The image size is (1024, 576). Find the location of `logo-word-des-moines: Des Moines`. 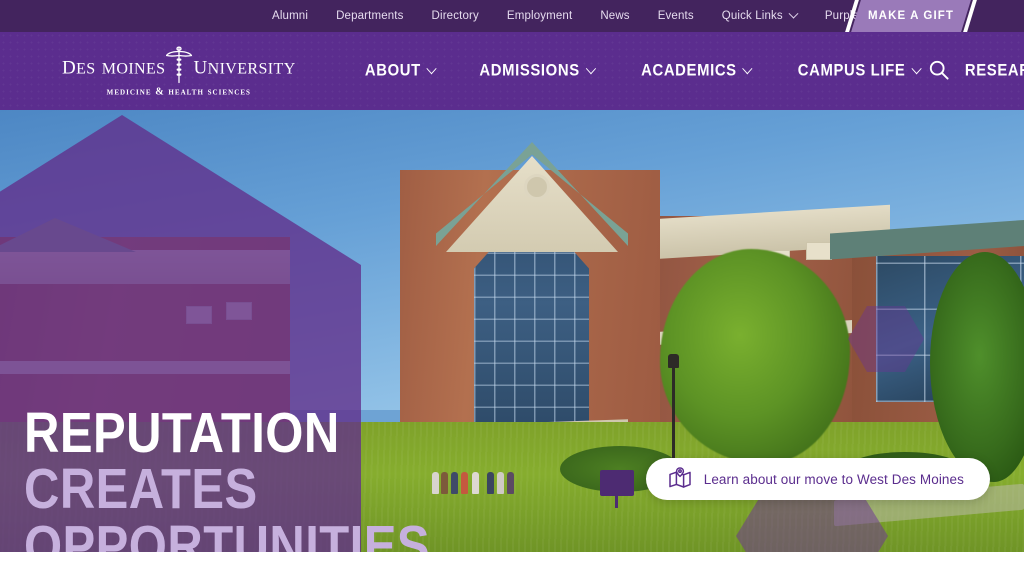

logo-word-des-moines: Des Moines is located at coordinates (114, 64).